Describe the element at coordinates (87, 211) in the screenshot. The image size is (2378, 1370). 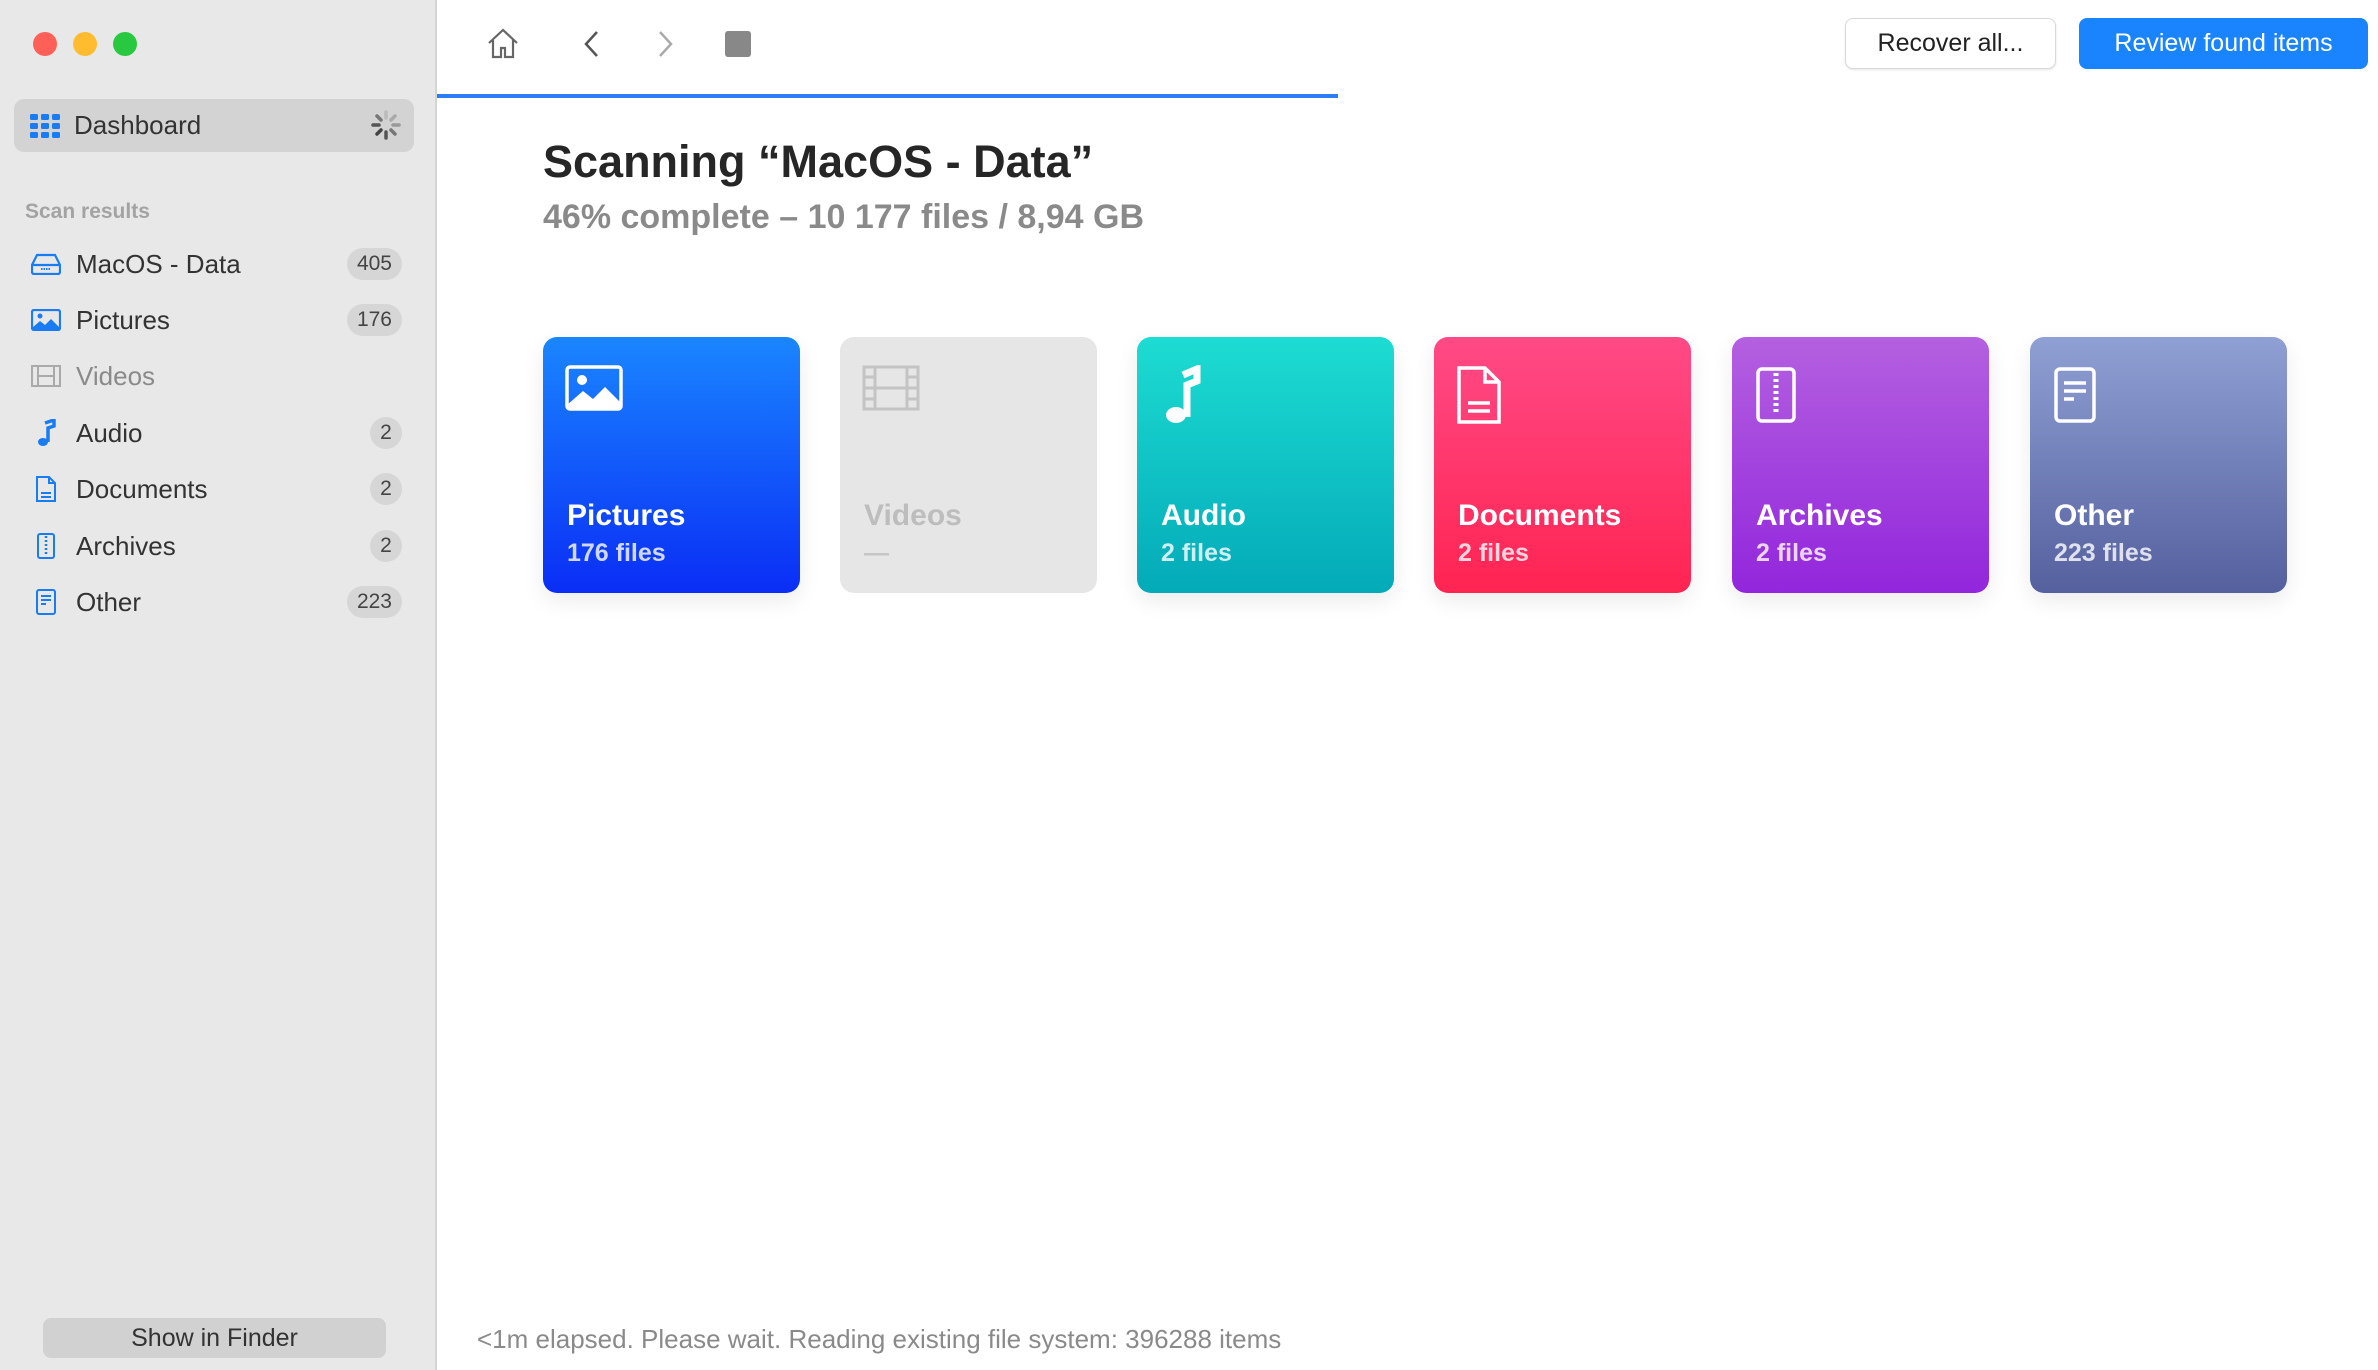
I see `scan-results-heading: Scan results` at that location.